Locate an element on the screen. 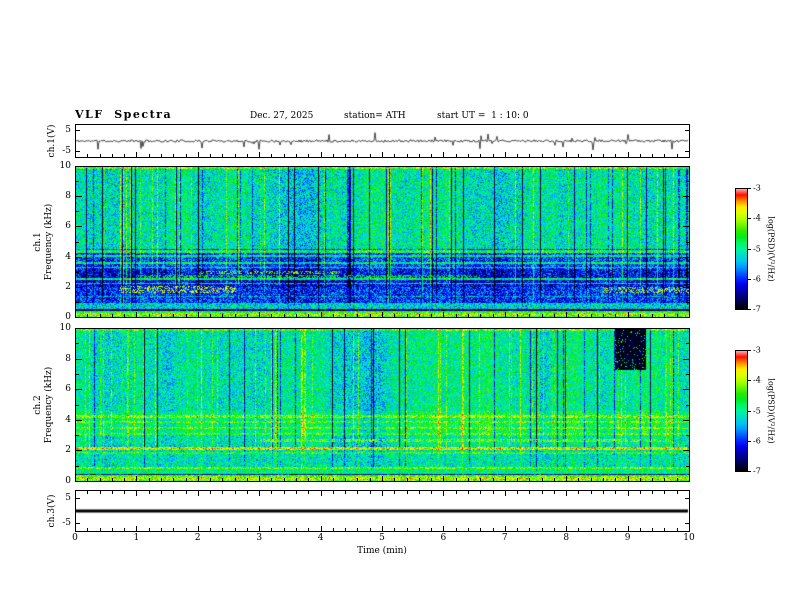 The height and width of the screenshot is (612, 792). y-tick-label: 4 is located at coordinates (68, 256).